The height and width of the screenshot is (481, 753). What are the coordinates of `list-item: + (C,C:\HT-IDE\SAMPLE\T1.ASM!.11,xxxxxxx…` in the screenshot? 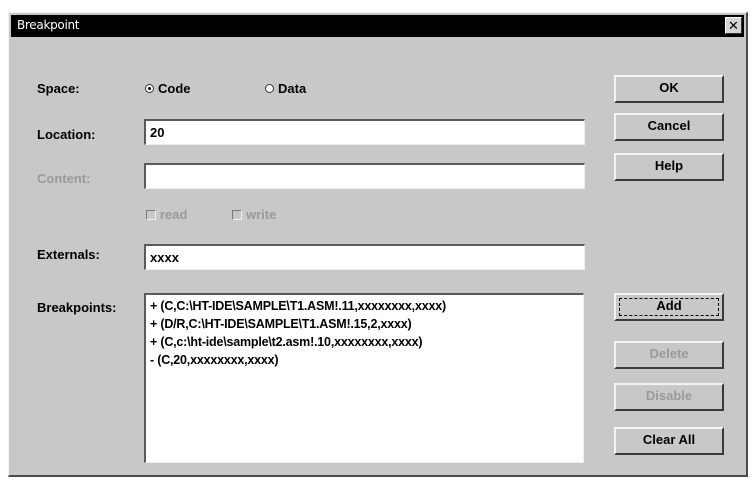 It's located at (364, 306).